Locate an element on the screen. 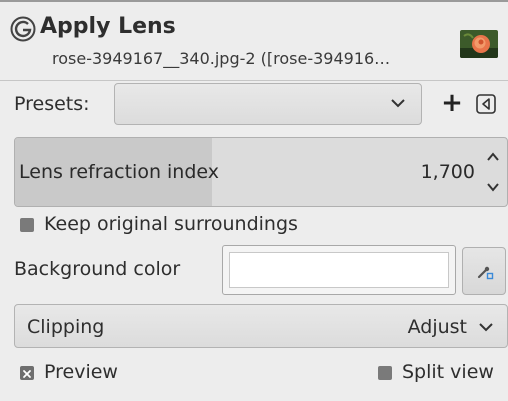 Image resolution: width=508 pixels, height=401 pixels. dialog-title: Apply Lens is located at coordinates (108, 26).